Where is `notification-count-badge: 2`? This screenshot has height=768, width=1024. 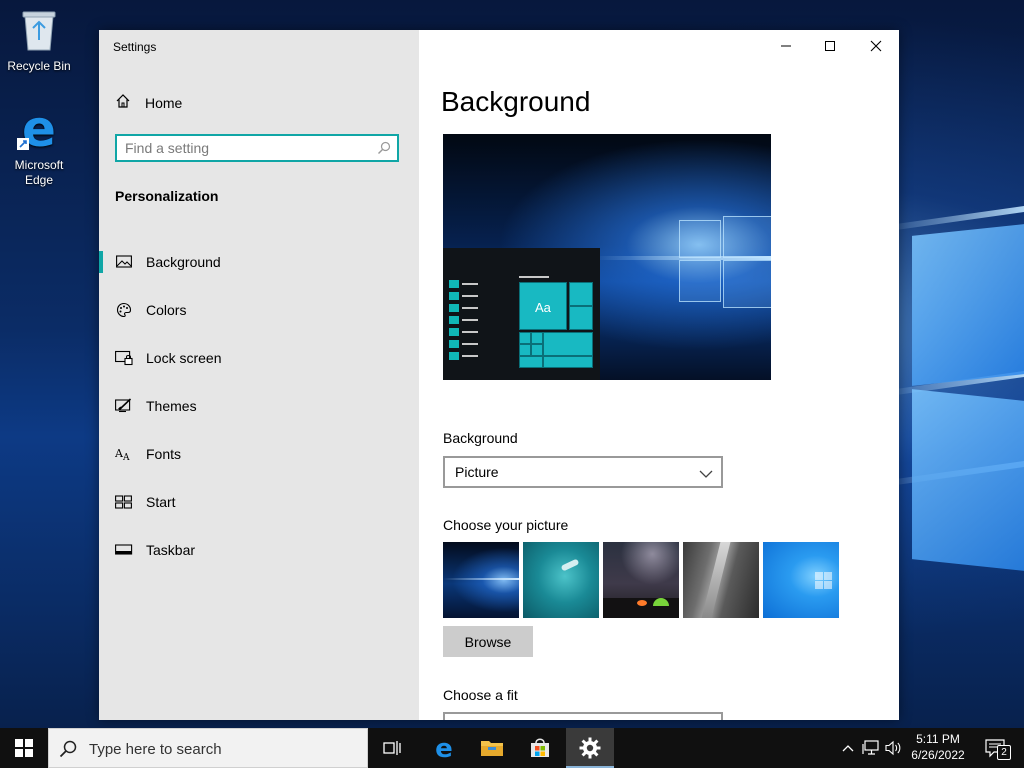
notification-count-badge: 2 is located at coordinates (1004, 752).